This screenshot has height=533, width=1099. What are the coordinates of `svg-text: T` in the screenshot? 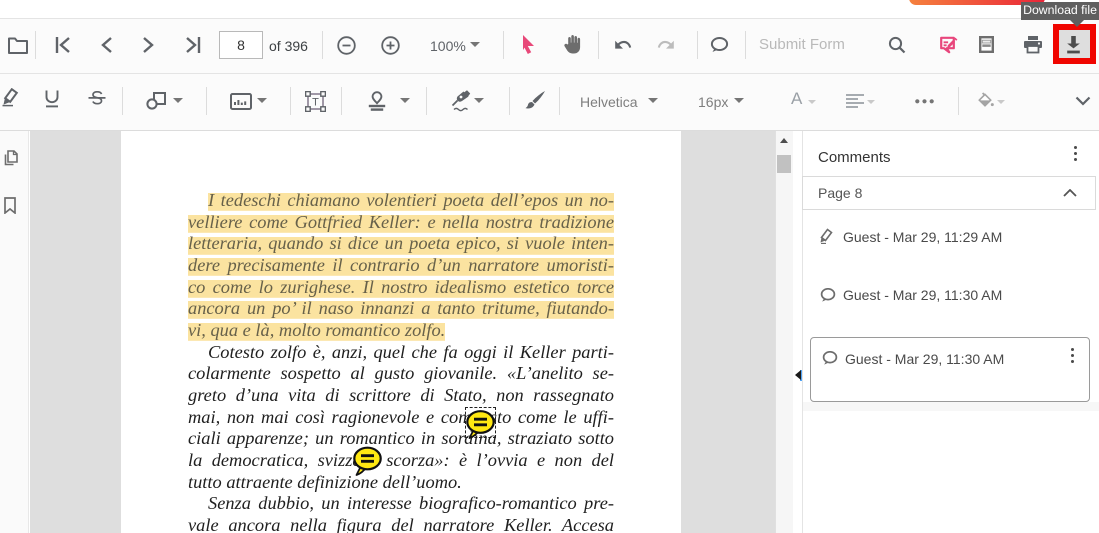 It's located at (315, 103).